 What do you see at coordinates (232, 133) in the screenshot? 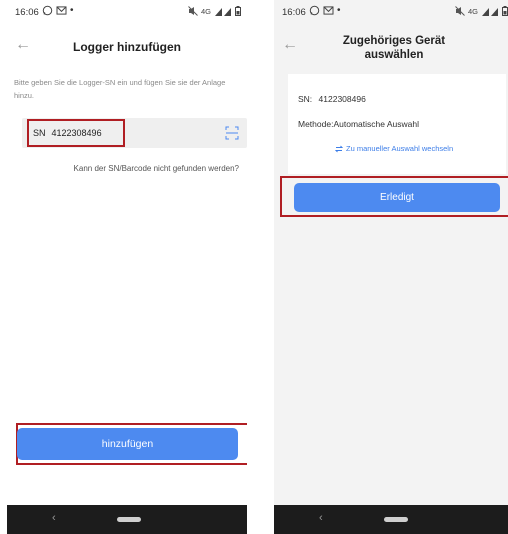
I see `scan-icon` at bounding box center [232, 133].